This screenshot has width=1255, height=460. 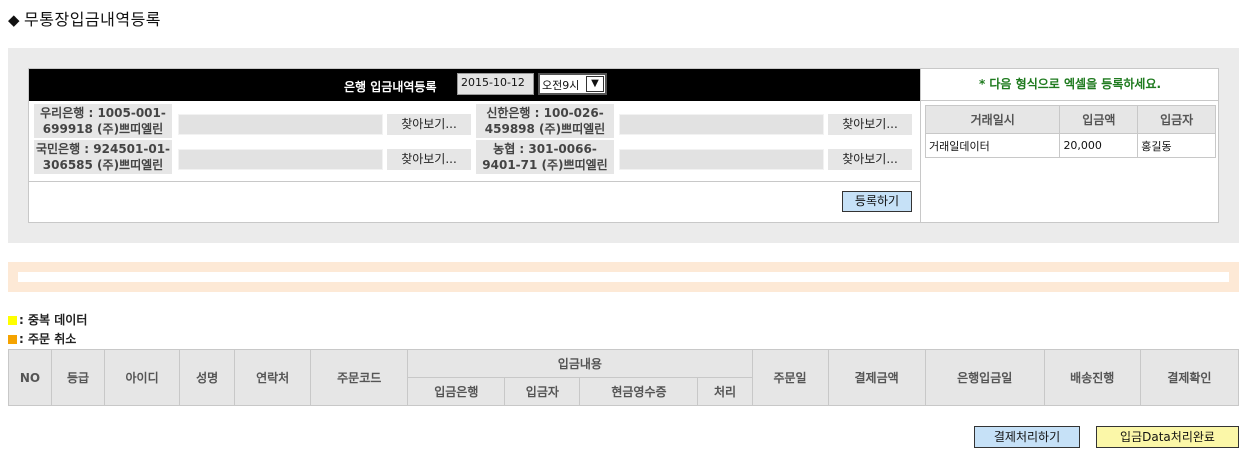 What do you see at coordinates (1189, 377) in the screenshot?
I see `column-header-pay-confirm: 결제확인` at bounding box center [1189, 377].